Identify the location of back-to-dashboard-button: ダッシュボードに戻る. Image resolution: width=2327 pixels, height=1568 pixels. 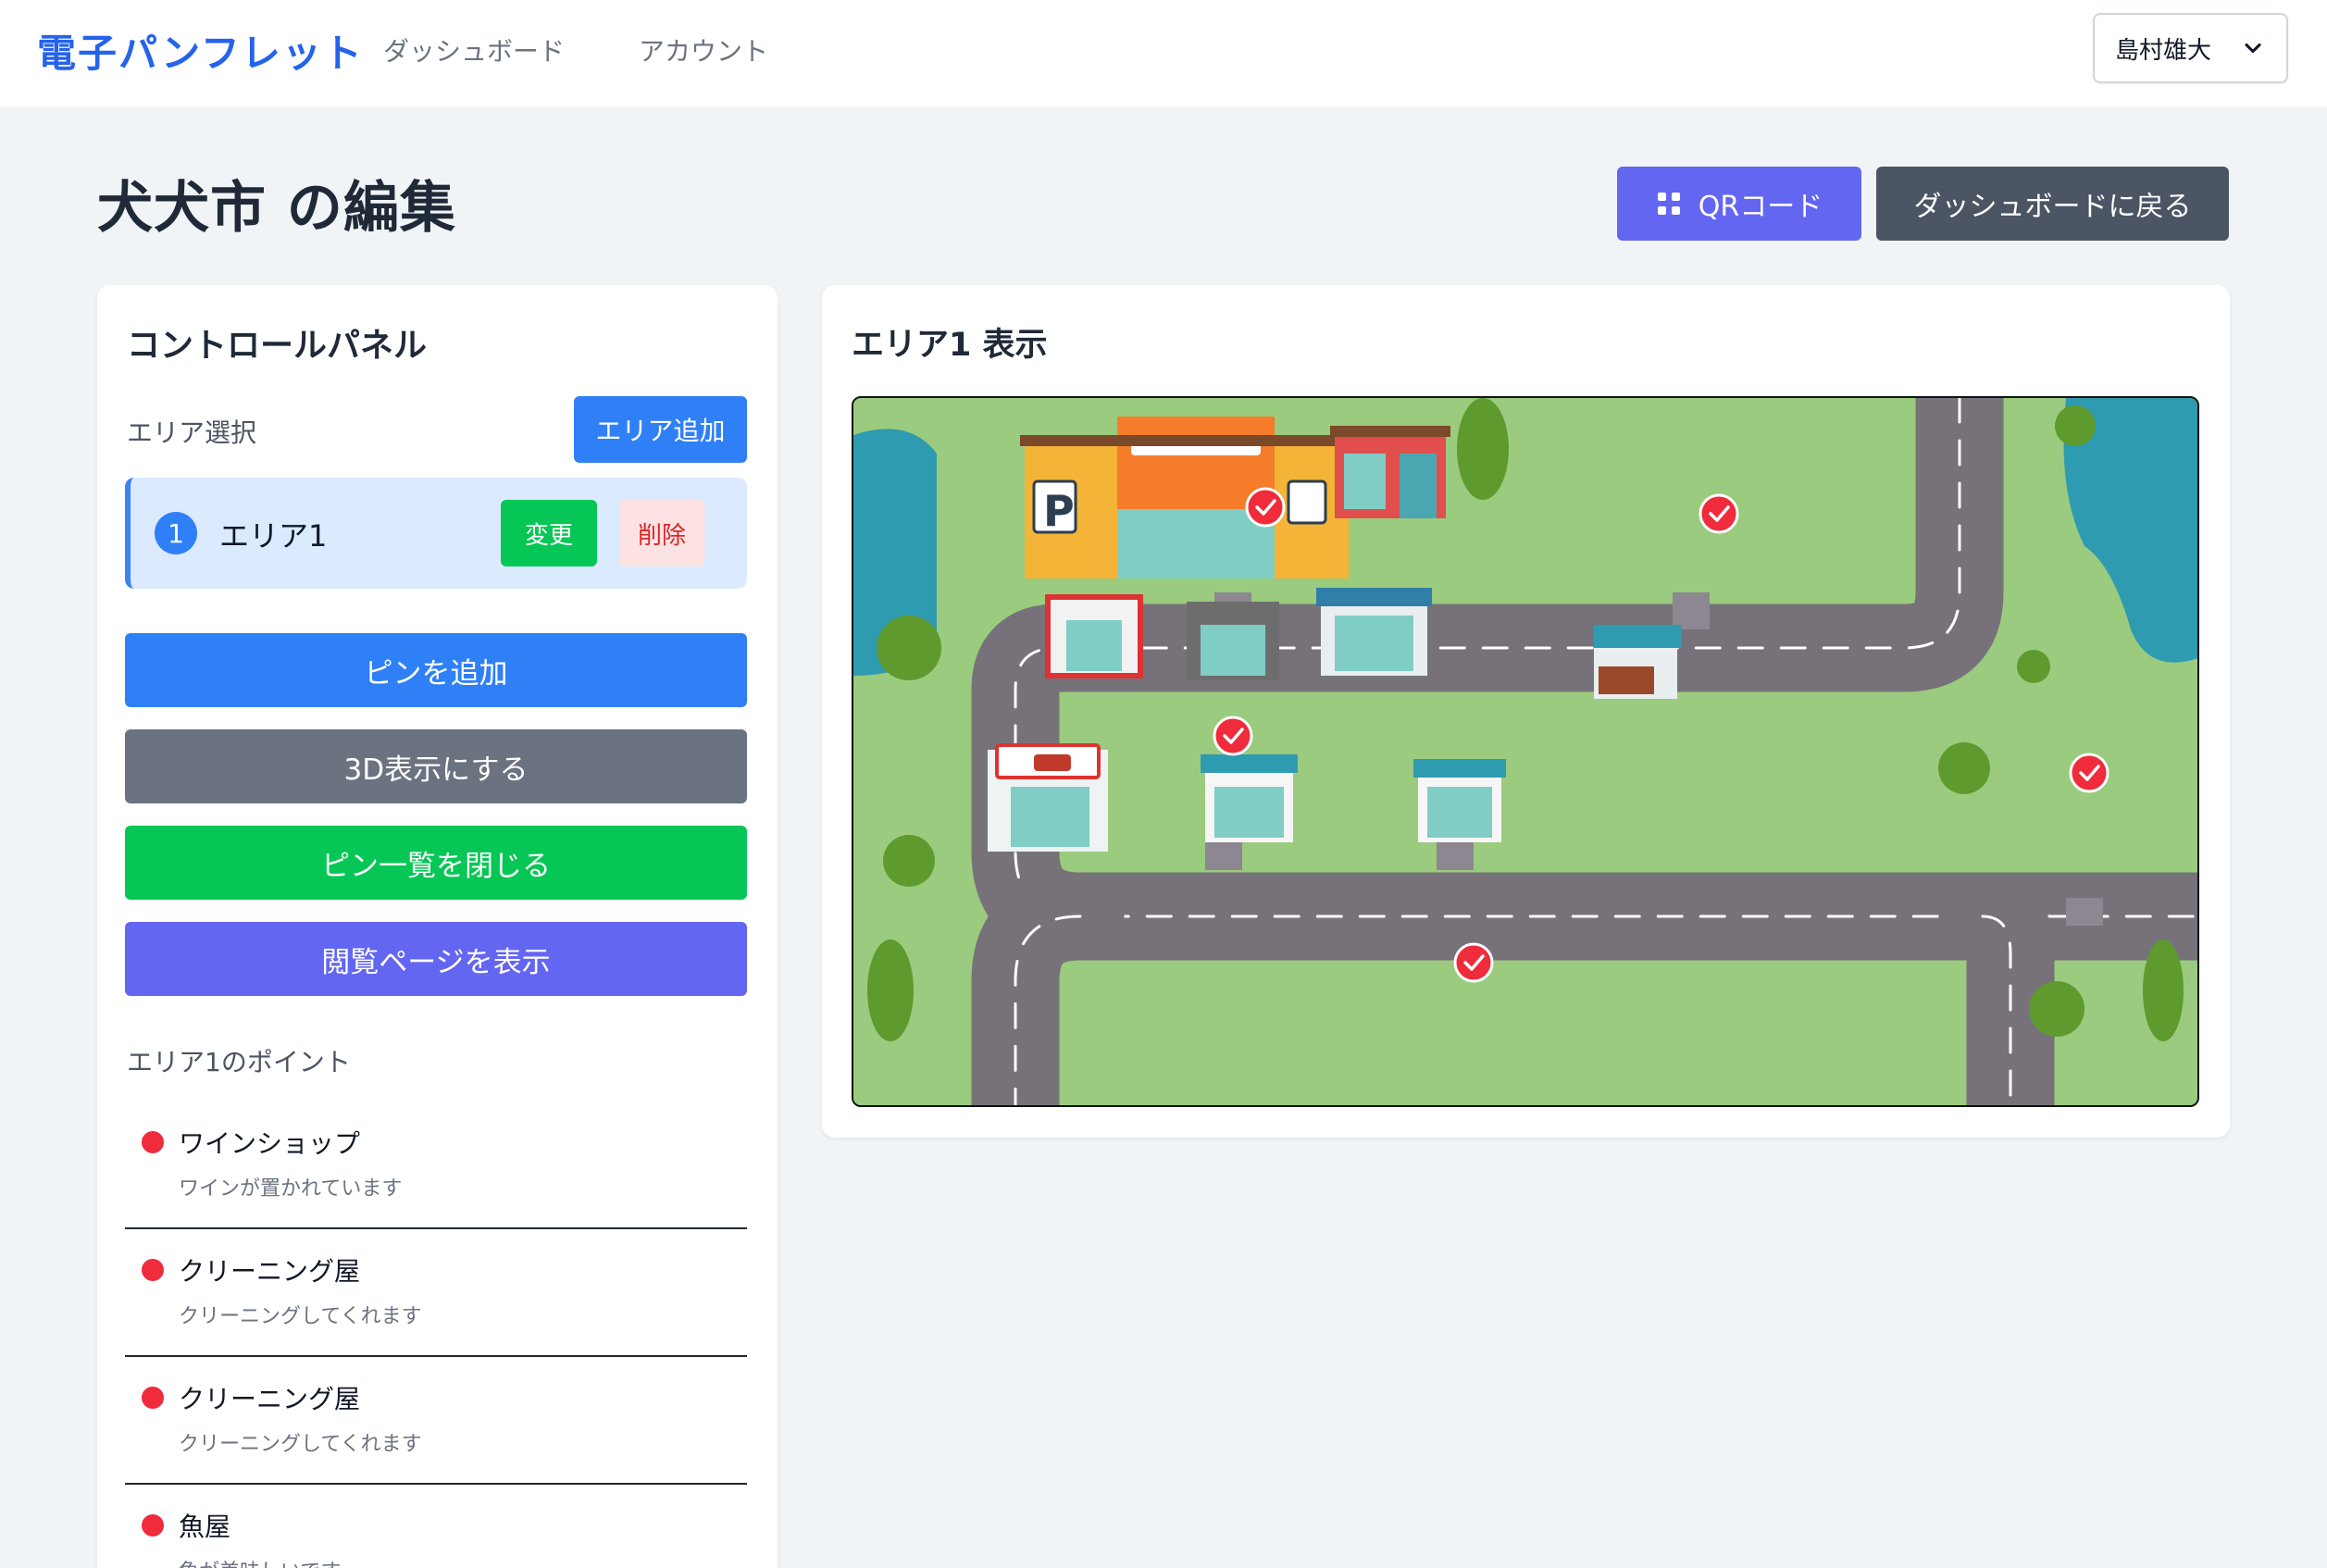
(2052, 204).